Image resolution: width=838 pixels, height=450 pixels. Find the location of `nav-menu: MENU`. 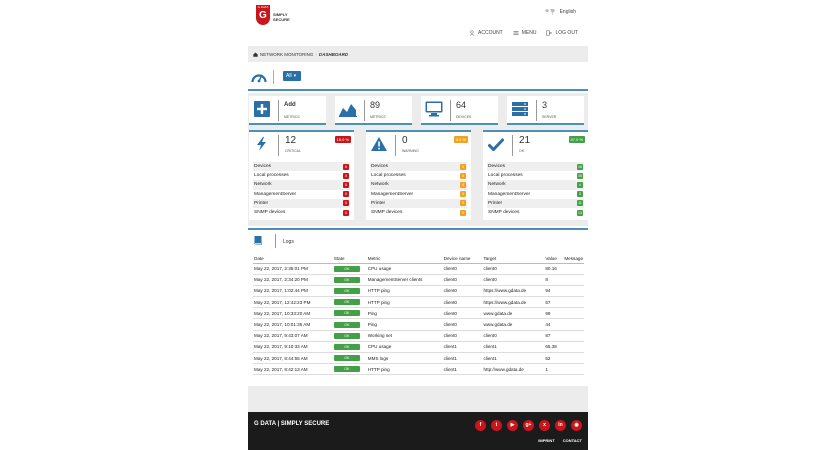

nav-menu: MENU is located at coordinates (524, 33).